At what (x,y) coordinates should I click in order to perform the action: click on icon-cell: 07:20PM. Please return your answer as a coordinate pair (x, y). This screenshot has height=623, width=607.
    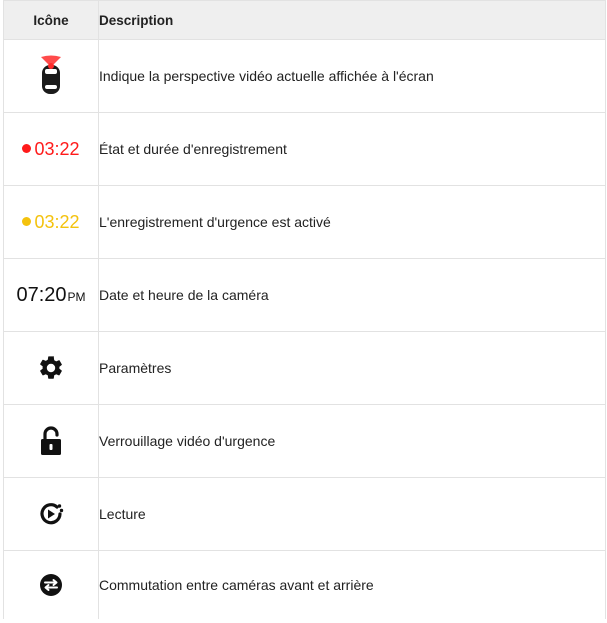
    Looking at the image, I should click on (51, 295).